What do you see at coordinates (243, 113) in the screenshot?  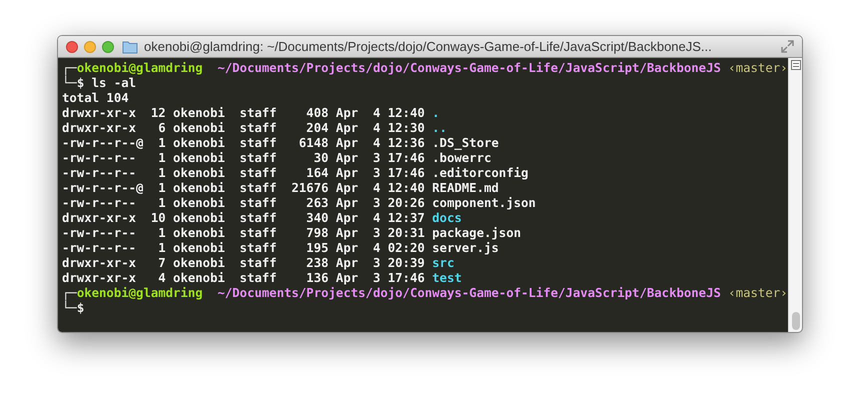 I see `file-details: drwxr-xr-x 12 okenobi staff 408 Apr 4 12:40` at bounding box center [243, 113].